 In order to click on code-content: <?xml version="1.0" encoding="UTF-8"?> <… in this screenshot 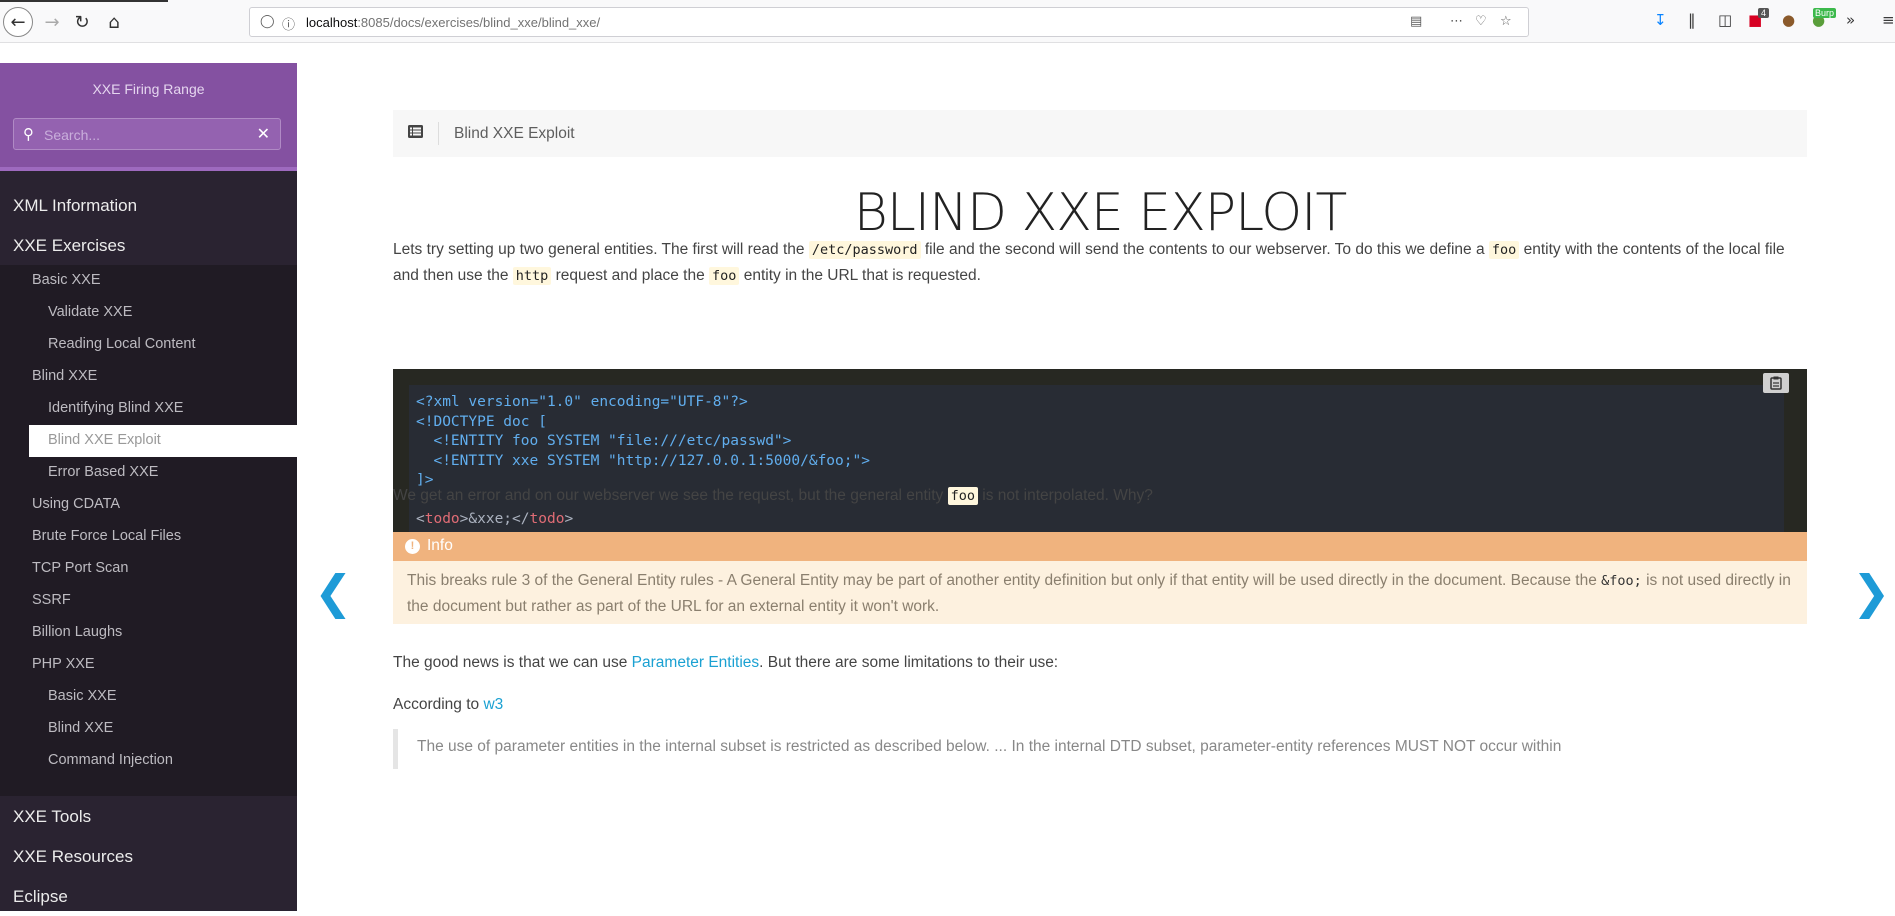, I will do `click(1096, 460)`.